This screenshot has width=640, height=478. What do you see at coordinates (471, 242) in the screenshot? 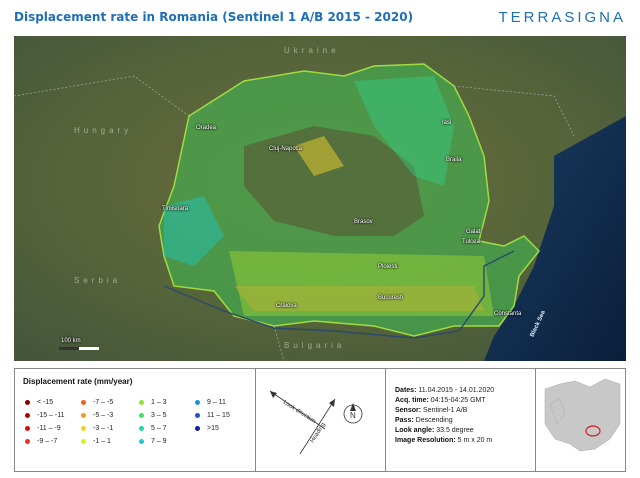
I see `city-tulcea: Tulcea` at bounding box center [471, 242].